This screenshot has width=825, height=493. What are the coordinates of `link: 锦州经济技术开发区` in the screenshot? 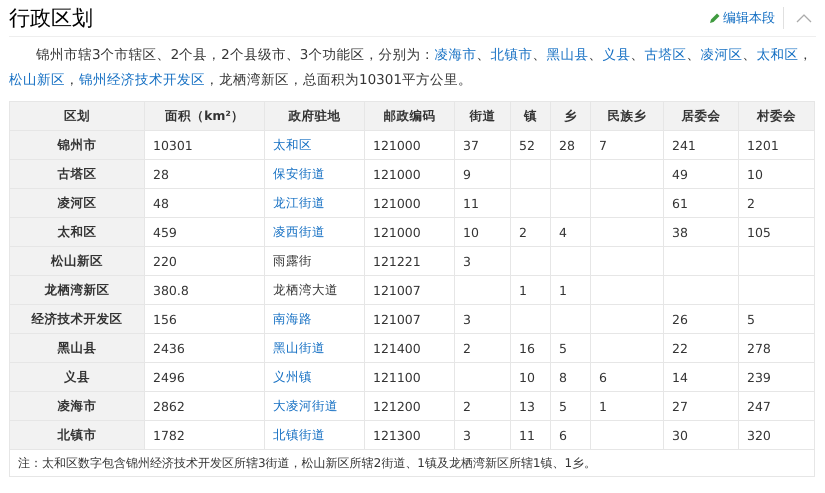 It's located at (142, 80).